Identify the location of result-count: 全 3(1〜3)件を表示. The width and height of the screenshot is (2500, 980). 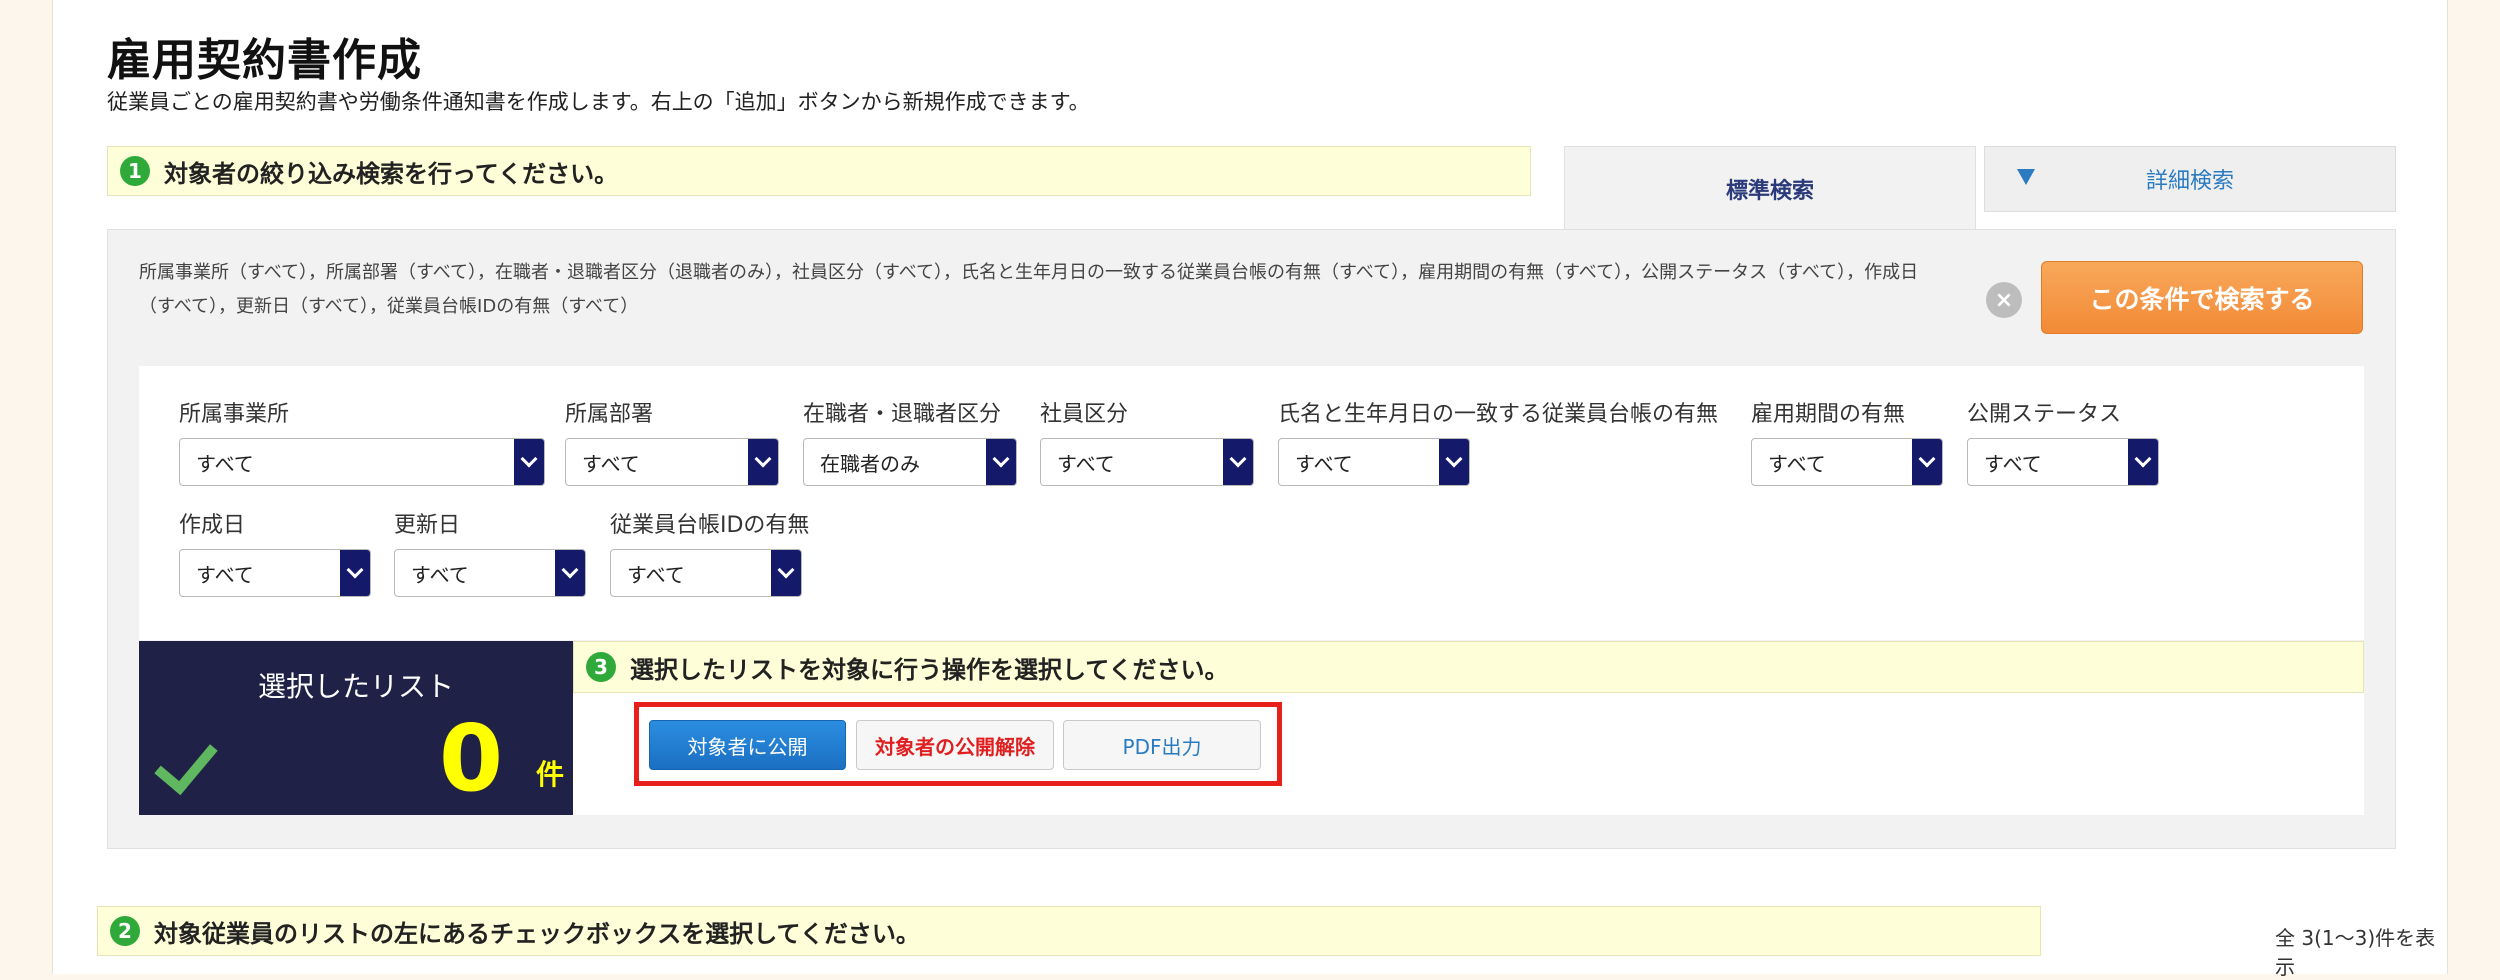
(2355, 952).